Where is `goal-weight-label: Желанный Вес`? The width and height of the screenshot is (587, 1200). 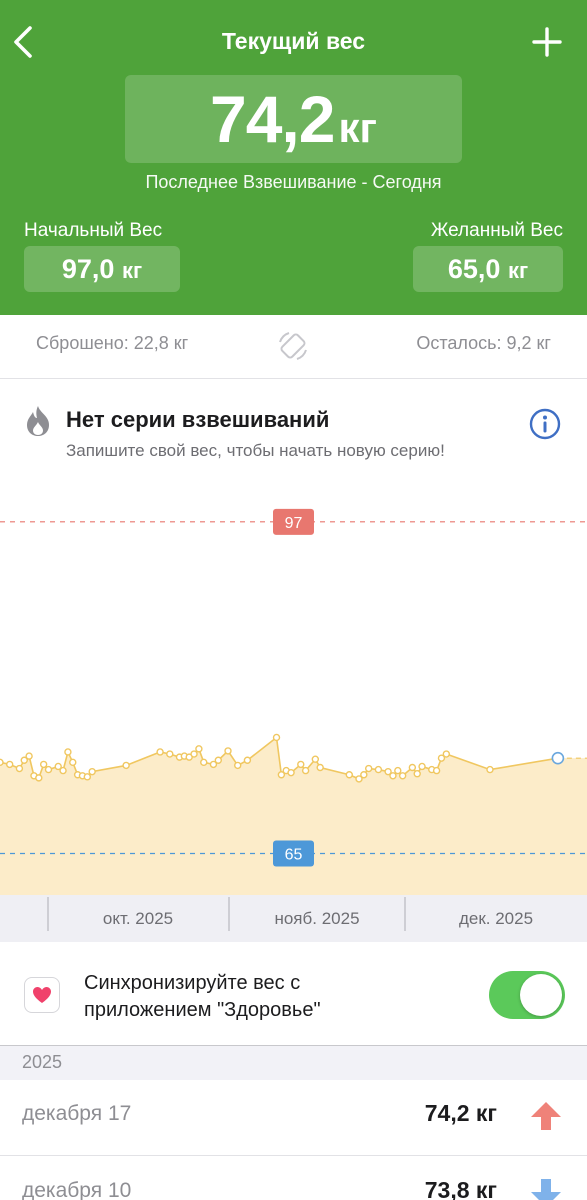
goal-weight-label: Желанный Вес is located at coordinates (496, 230).